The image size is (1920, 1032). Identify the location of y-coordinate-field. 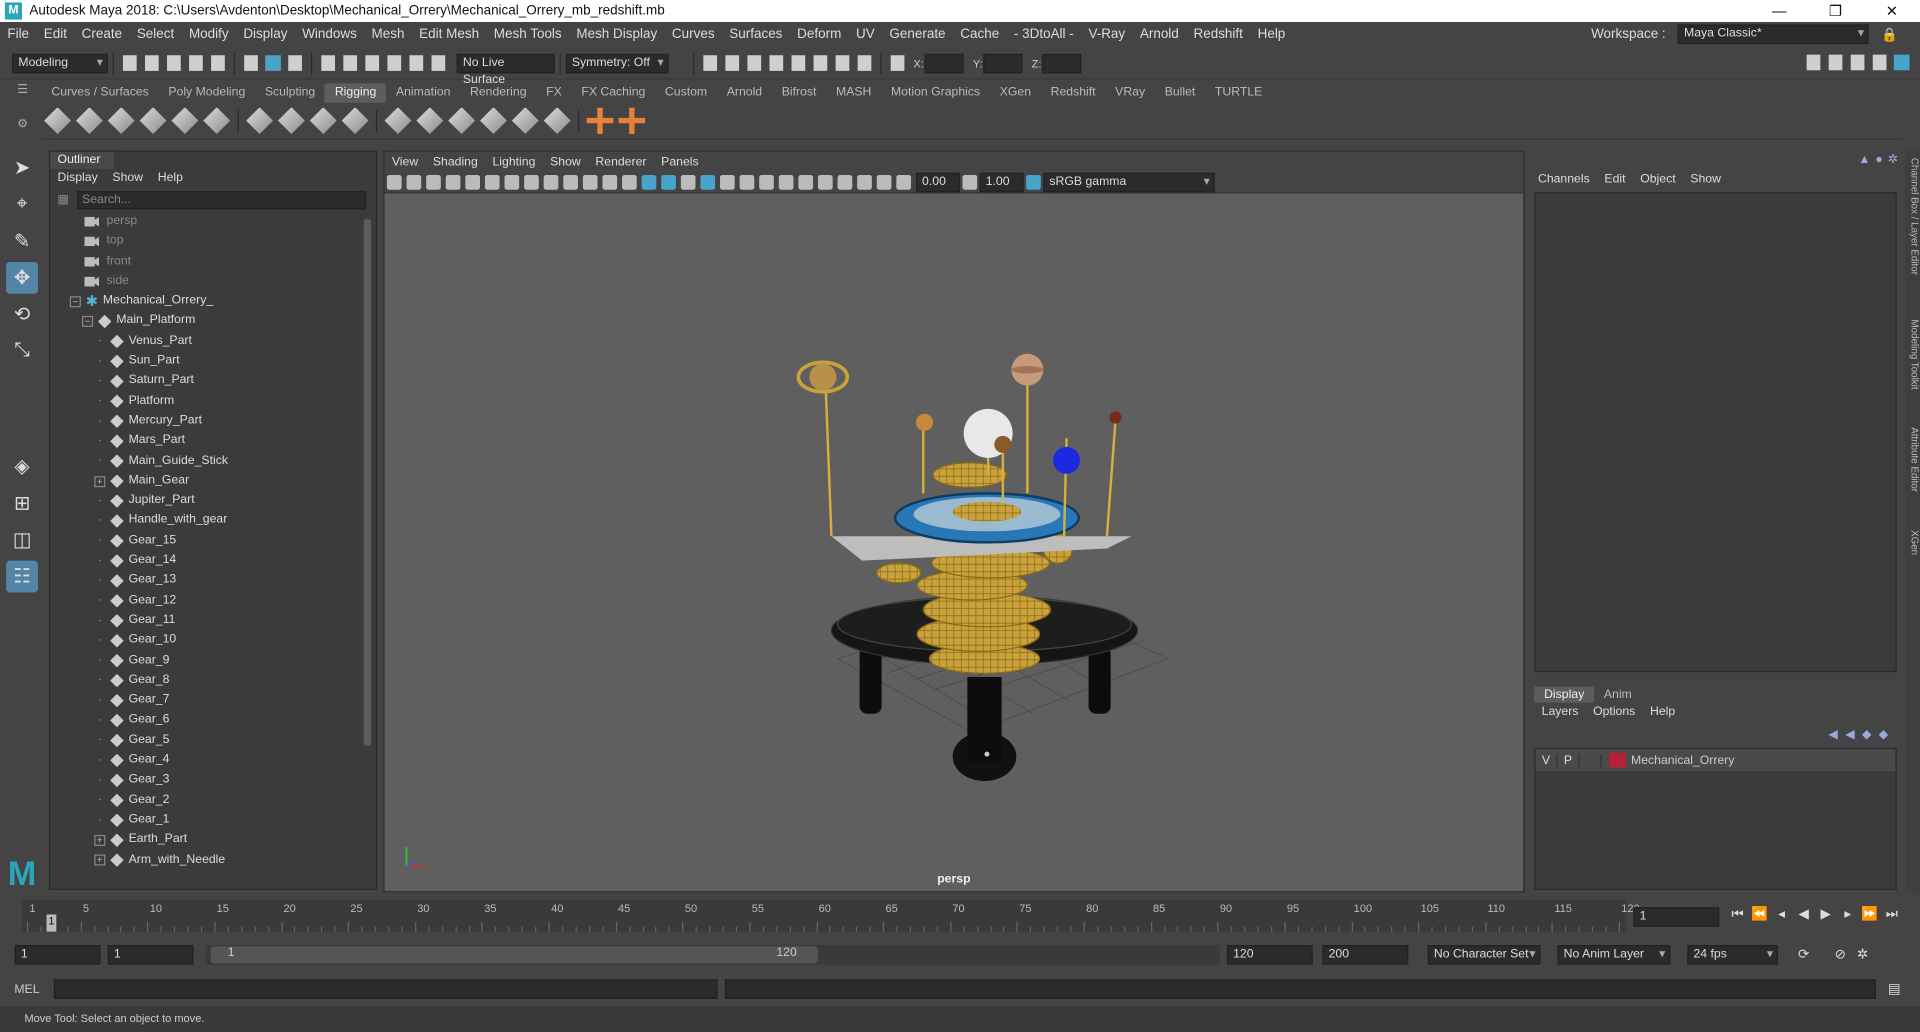
(1002, 63).